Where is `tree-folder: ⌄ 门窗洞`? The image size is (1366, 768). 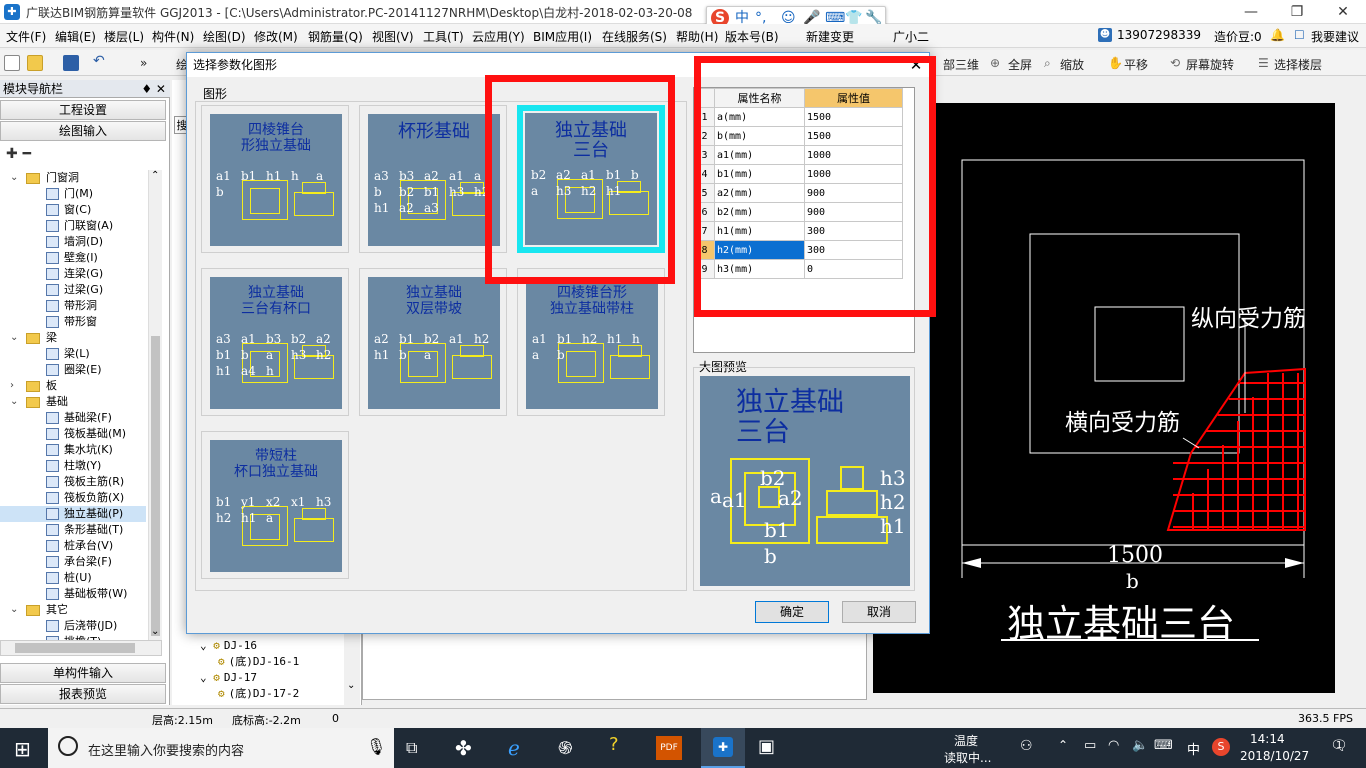
tree-folder: ⌄ 门窗洞 is located at coordinates (73, 178).